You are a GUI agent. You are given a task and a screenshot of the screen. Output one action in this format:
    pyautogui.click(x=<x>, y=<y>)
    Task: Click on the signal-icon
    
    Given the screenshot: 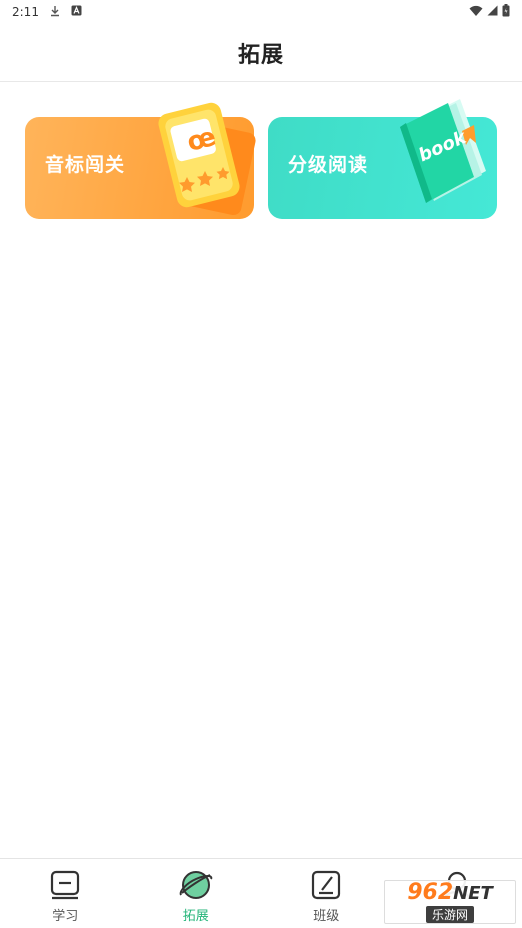 What is the action you would take?
    pyautogui.click(x=492, y=12)
    